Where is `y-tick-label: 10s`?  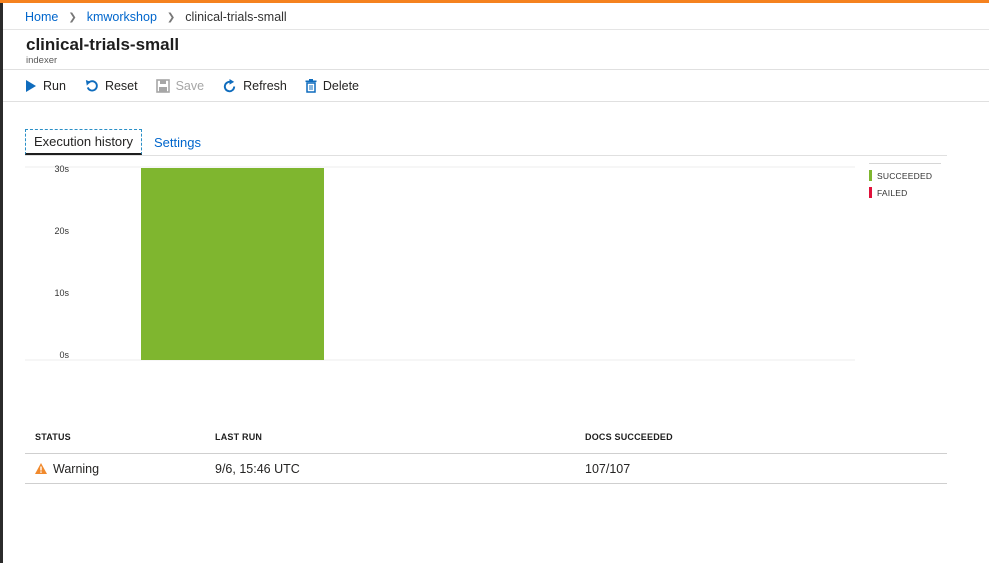 y-tick-label: 10s is located at coordinates (61, 293).